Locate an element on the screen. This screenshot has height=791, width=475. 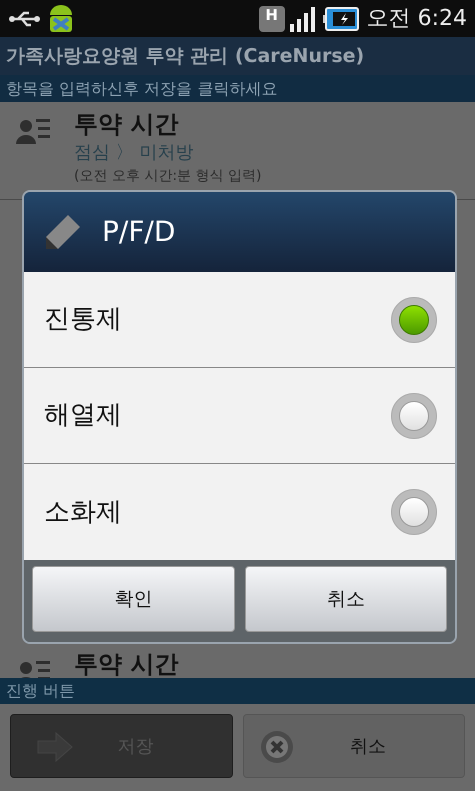
option-row: 소화제 is located at coordinates (239, 512).